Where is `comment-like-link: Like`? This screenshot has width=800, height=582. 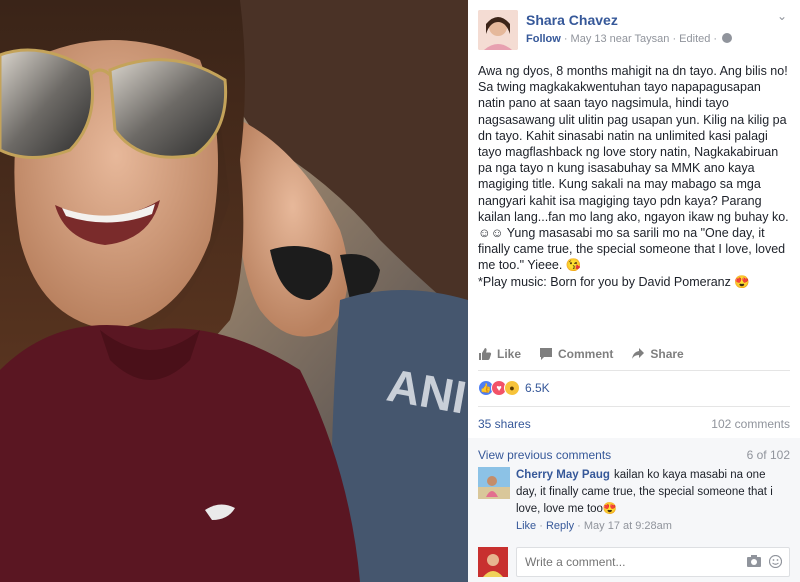 comment-like-link: Like is located at coordinates (526, 526).